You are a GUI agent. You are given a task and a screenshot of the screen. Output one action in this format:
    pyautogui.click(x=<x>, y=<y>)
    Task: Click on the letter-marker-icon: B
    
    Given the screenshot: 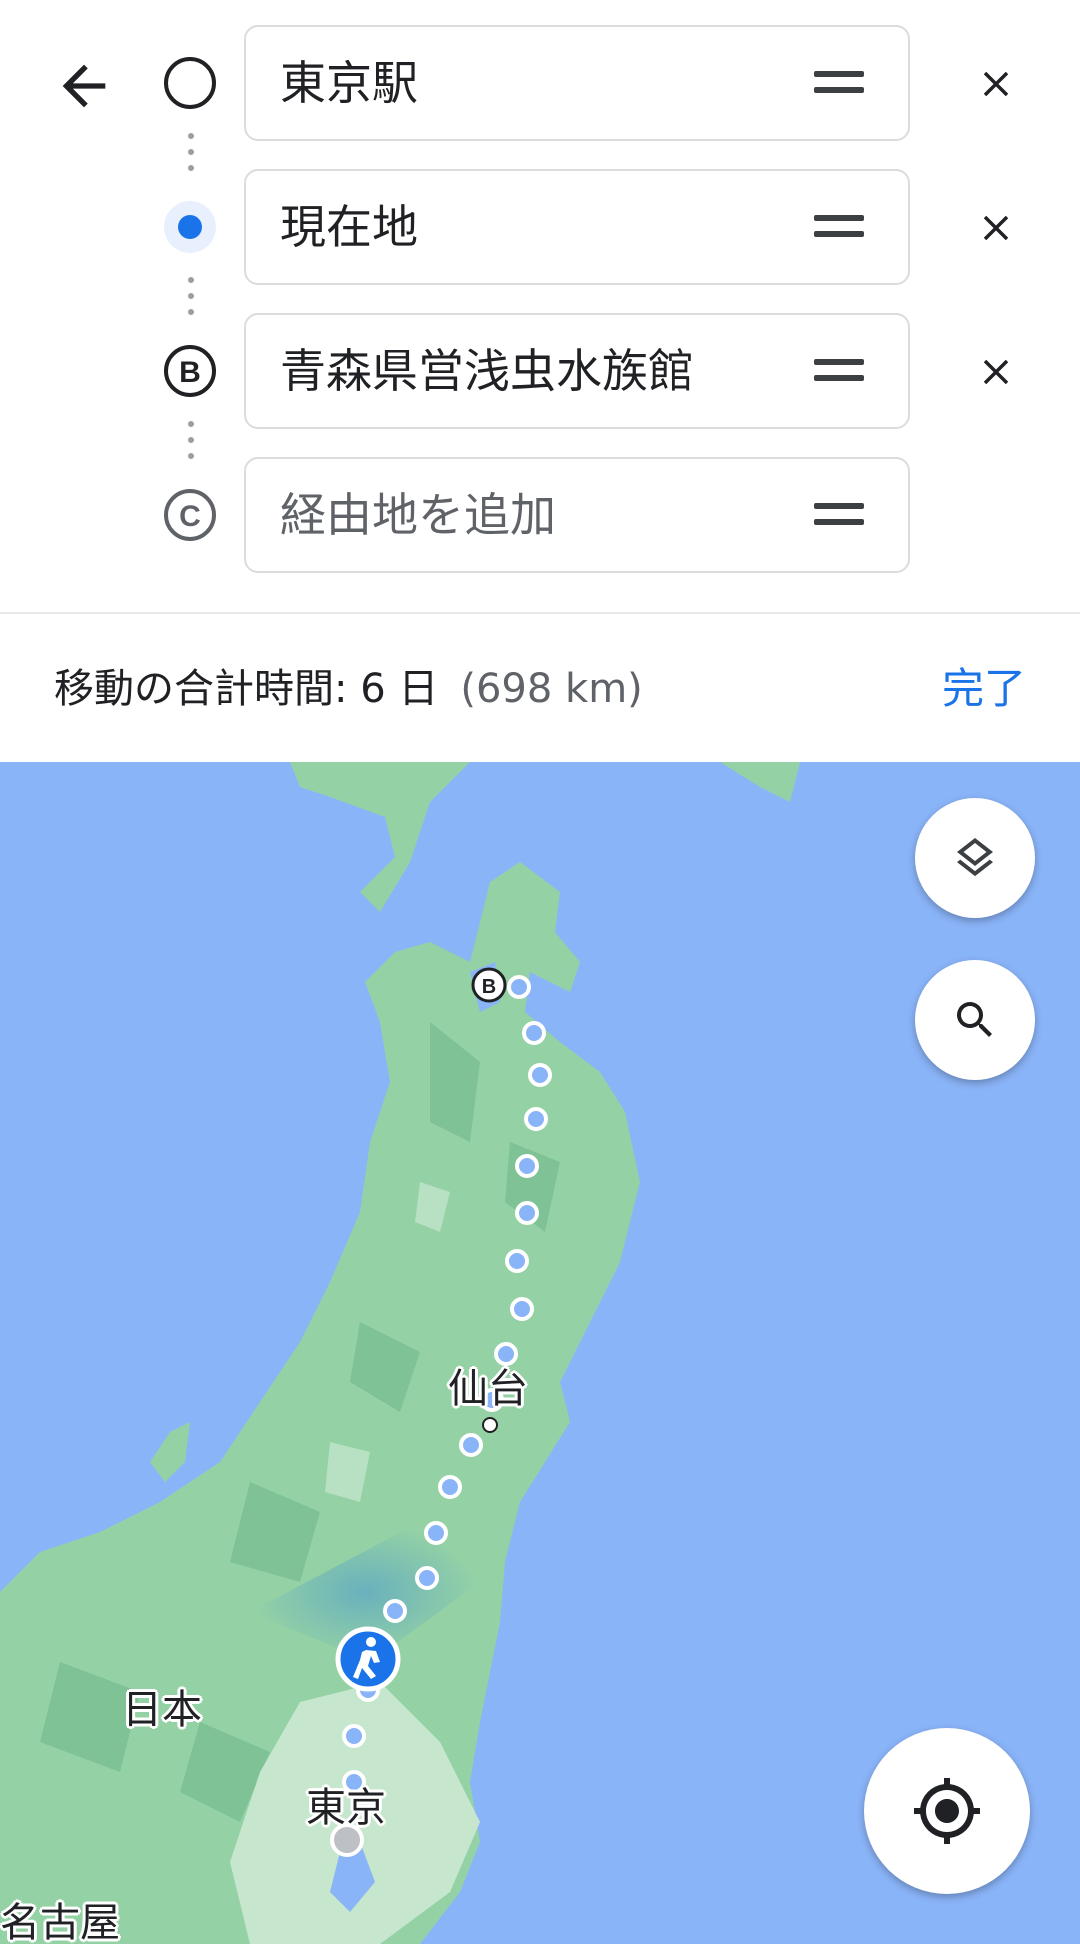 What is the action you would take?
    pyautogui.click(x=190, y=371)
    